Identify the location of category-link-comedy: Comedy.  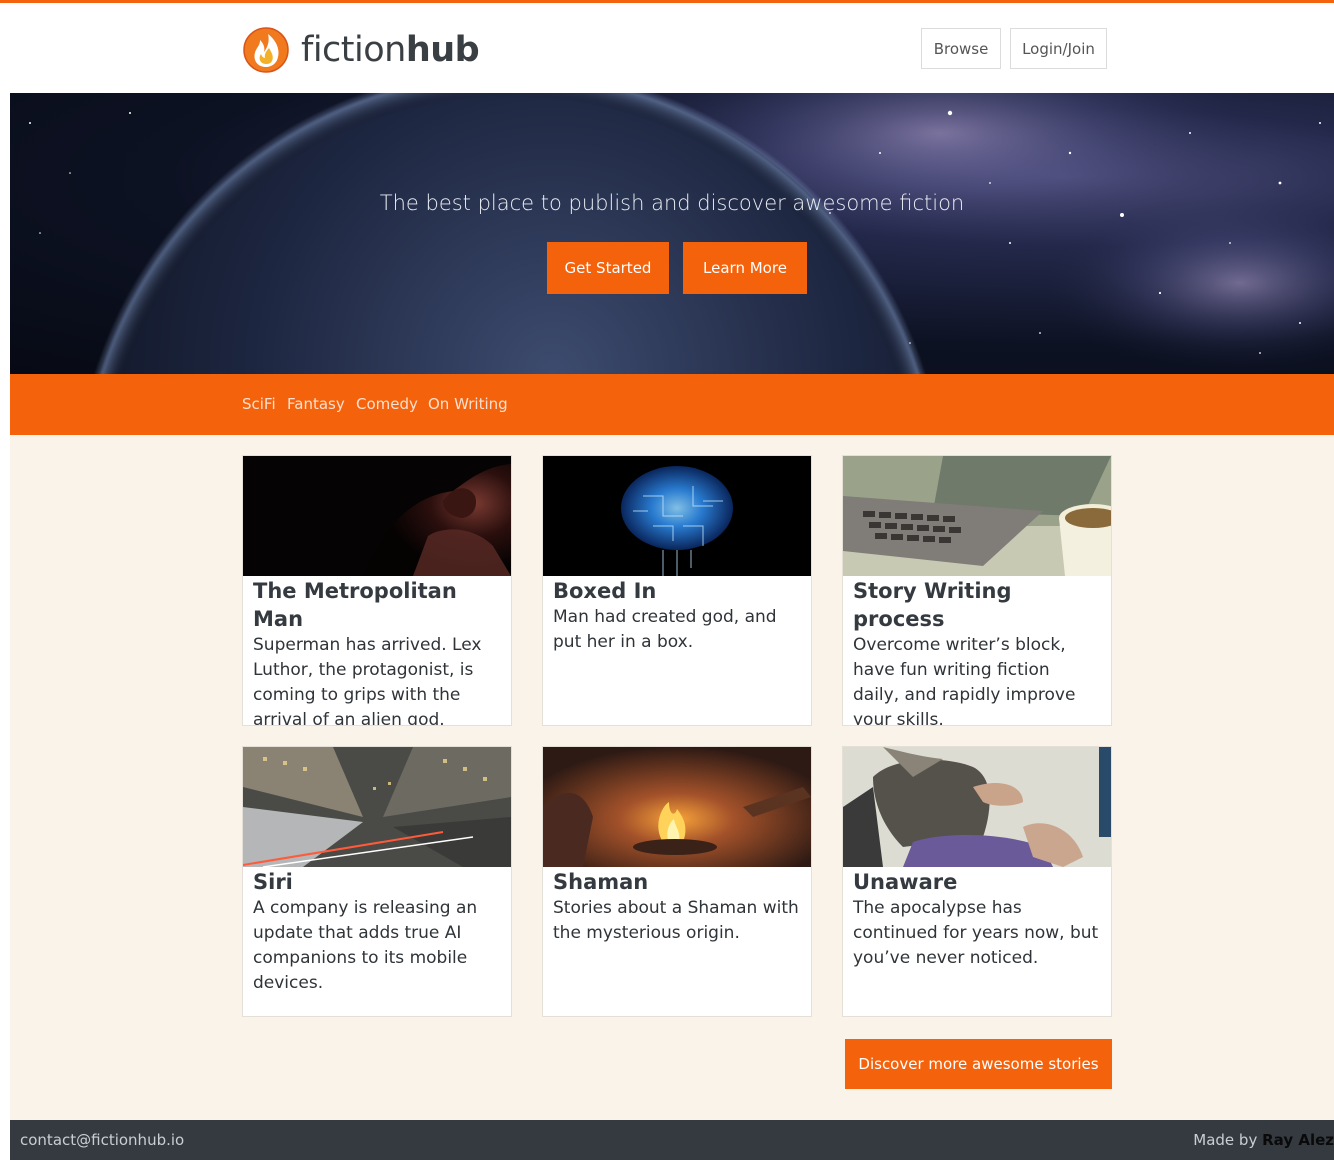
(387, 404).